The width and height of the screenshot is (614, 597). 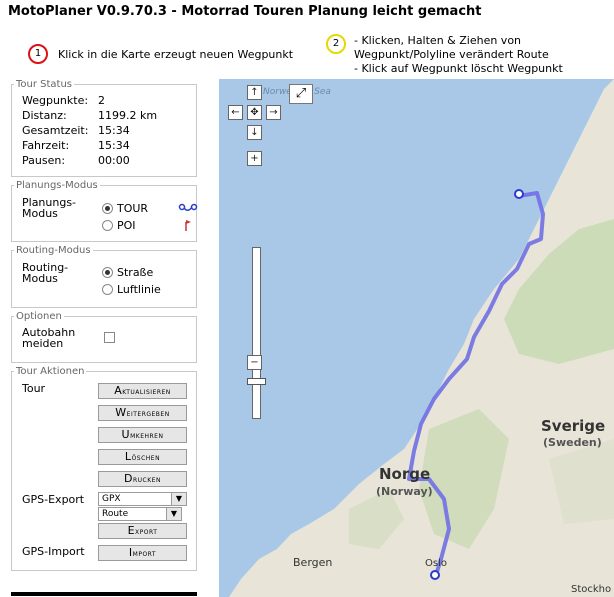 I want to click on map-label-stockholm: Stockho, so click(x=591, y=589).